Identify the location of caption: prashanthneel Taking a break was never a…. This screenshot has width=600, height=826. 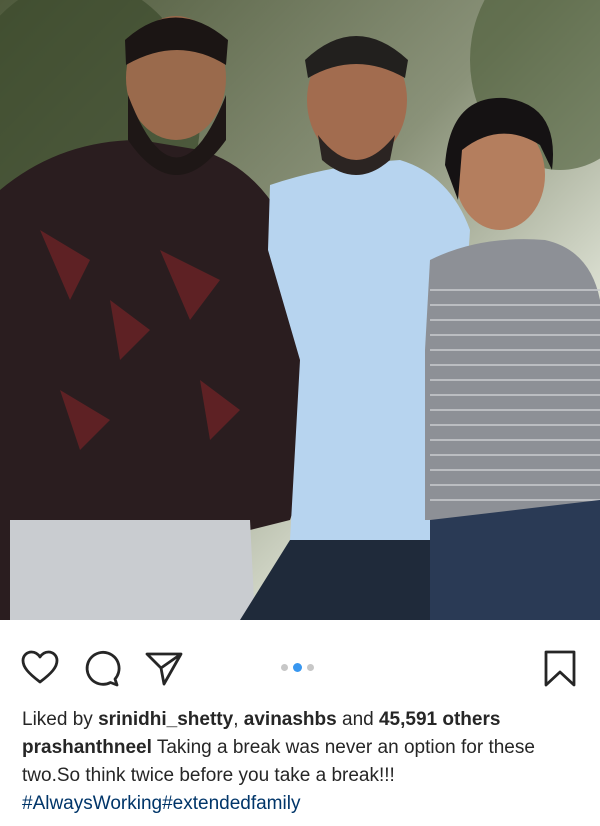
(307, 762).